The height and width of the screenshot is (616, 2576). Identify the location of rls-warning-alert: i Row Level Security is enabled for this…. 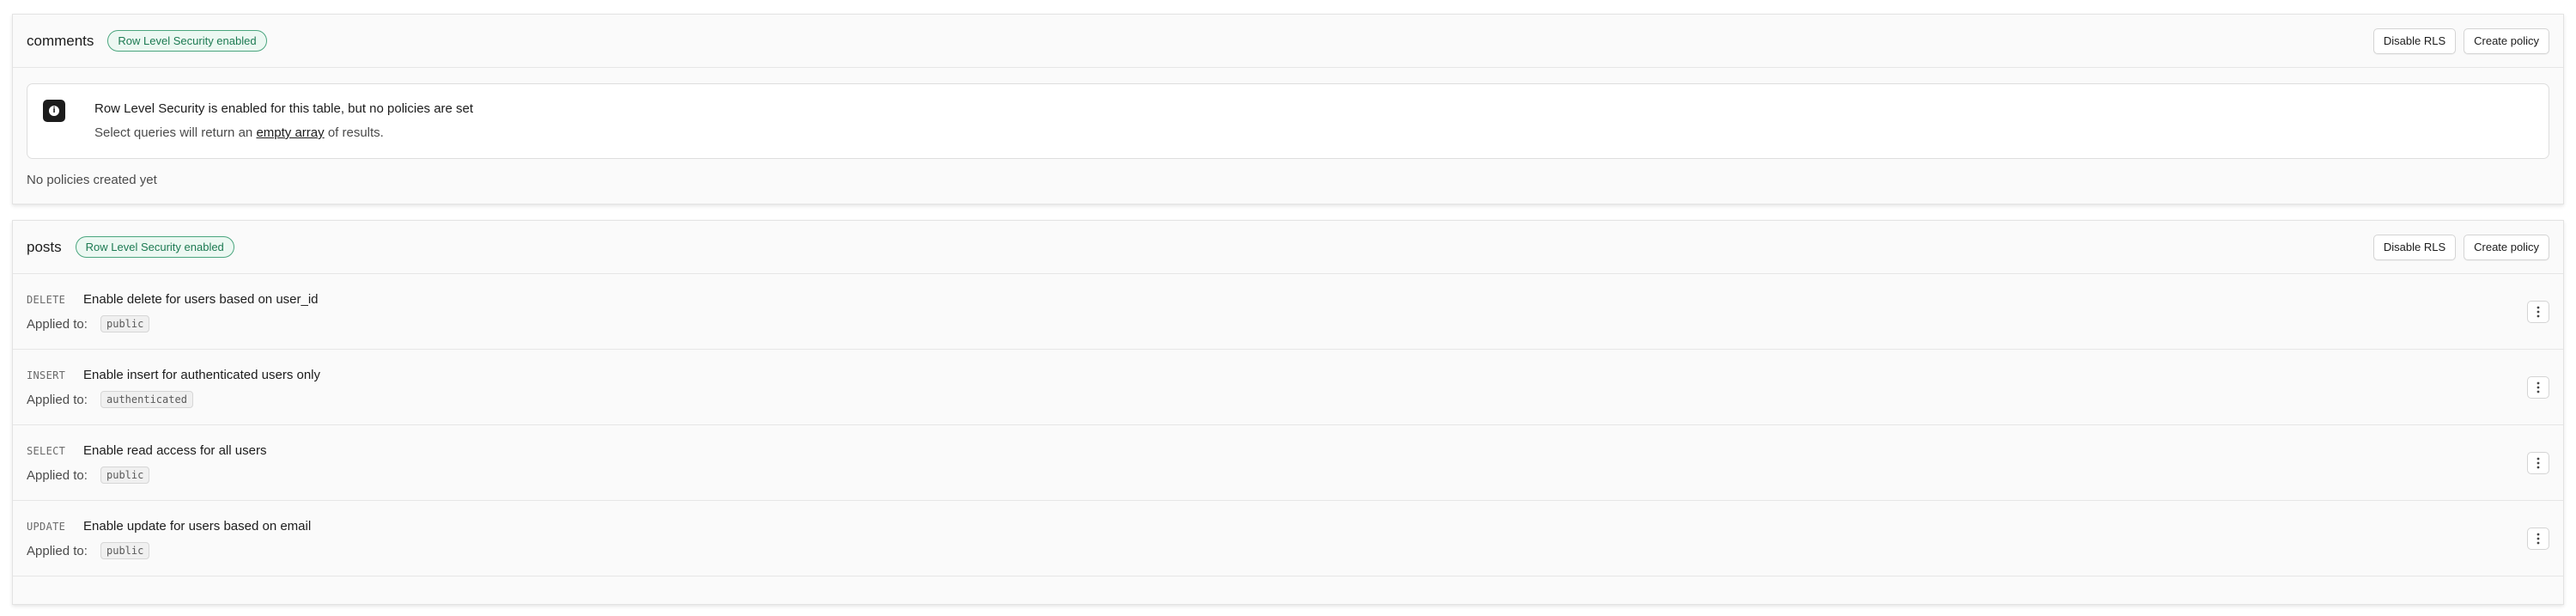
(1288, 121).